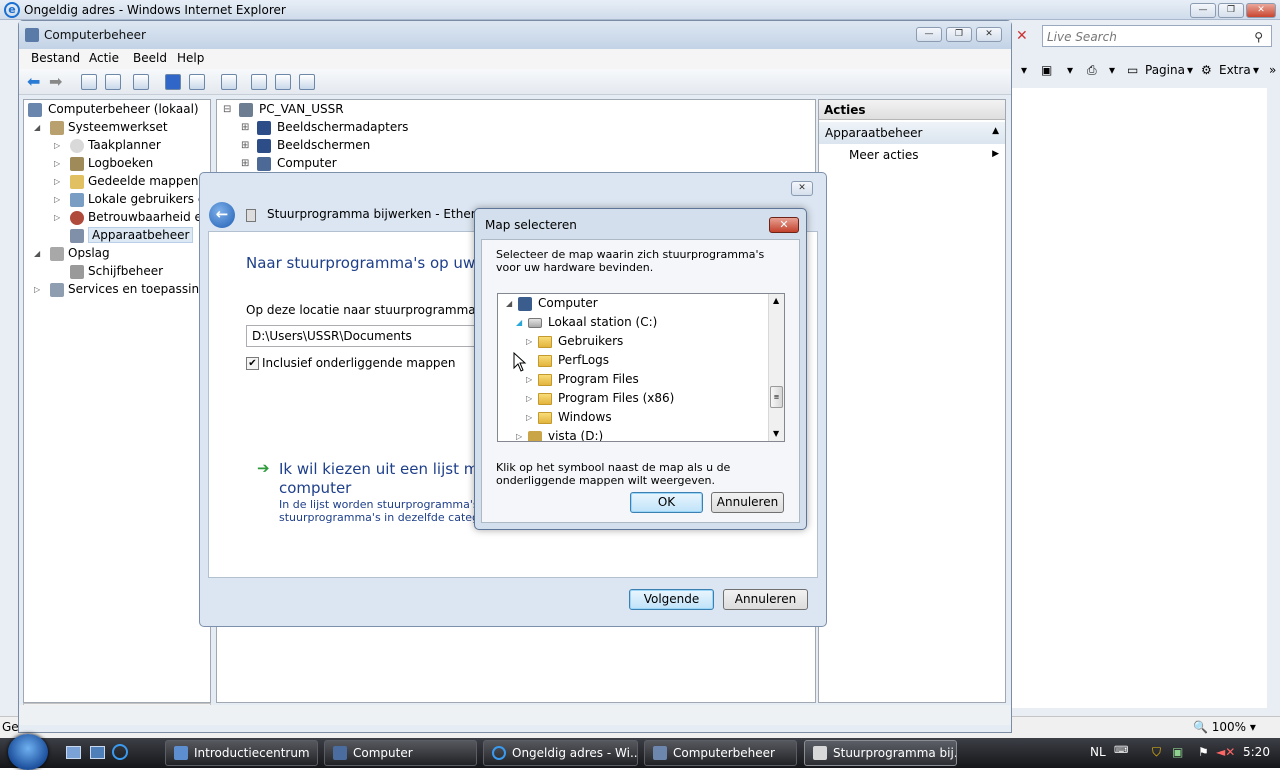 Image resolution: width=1280 pixels, height=770 pixels. Describe the element at coordinates (1156, 752) in the screenshot. I see `security-shield-icon: ⛉` at that location.